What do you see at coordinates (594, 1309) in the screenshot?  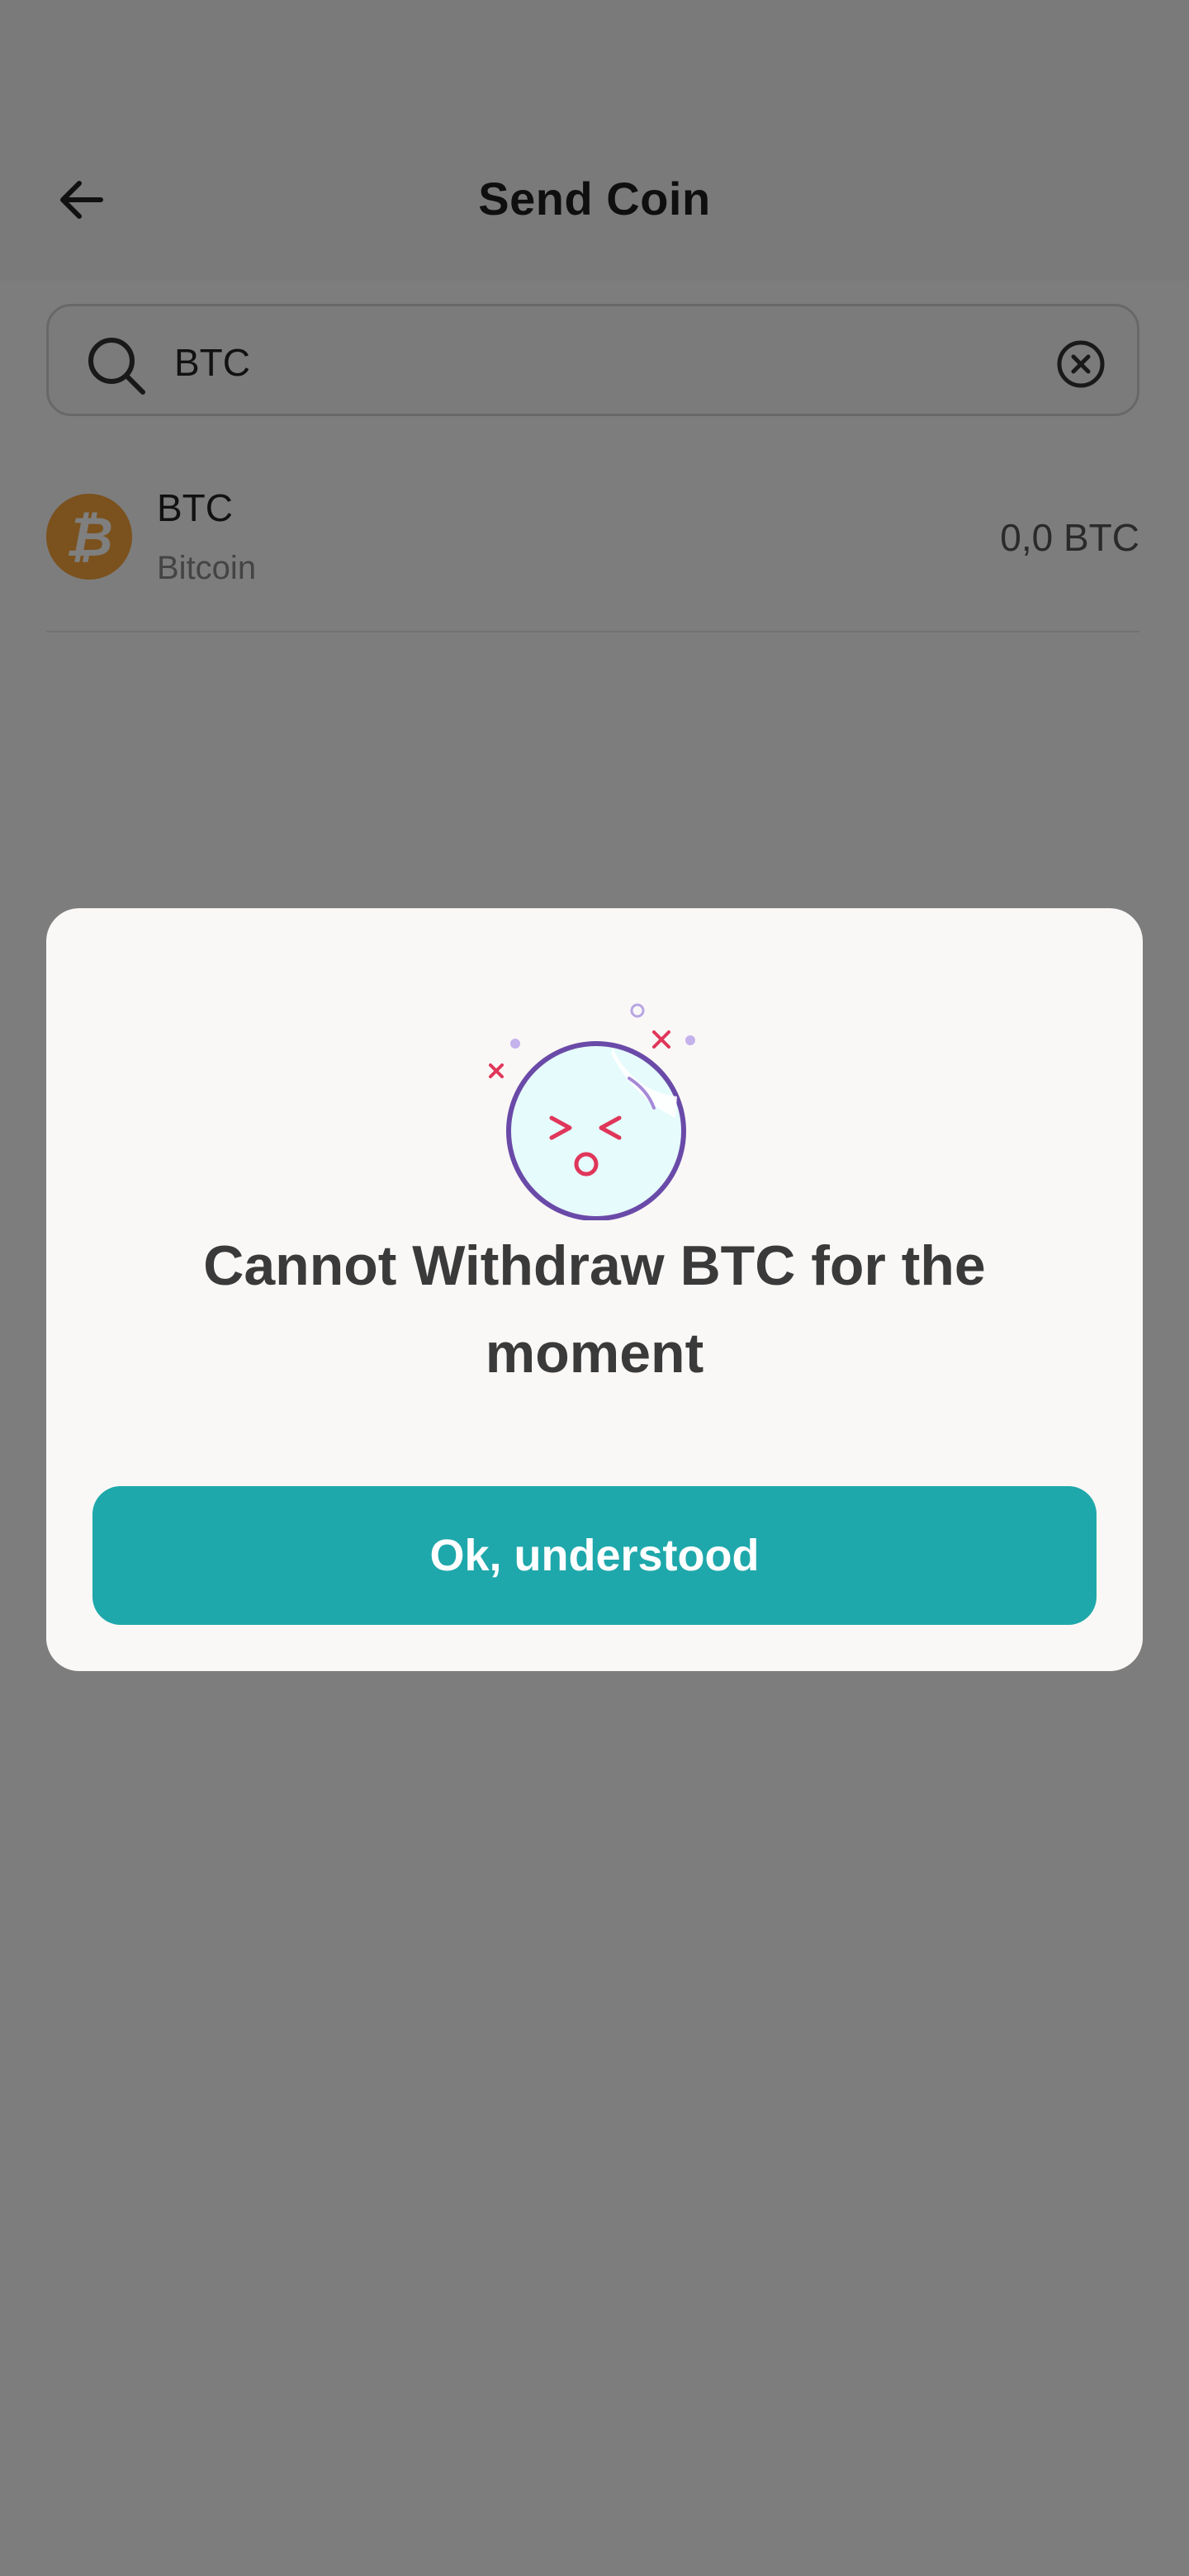 I see `dialog-title: Cannot Withdraw BTC for the moment` at bounding box center [594, 1309].